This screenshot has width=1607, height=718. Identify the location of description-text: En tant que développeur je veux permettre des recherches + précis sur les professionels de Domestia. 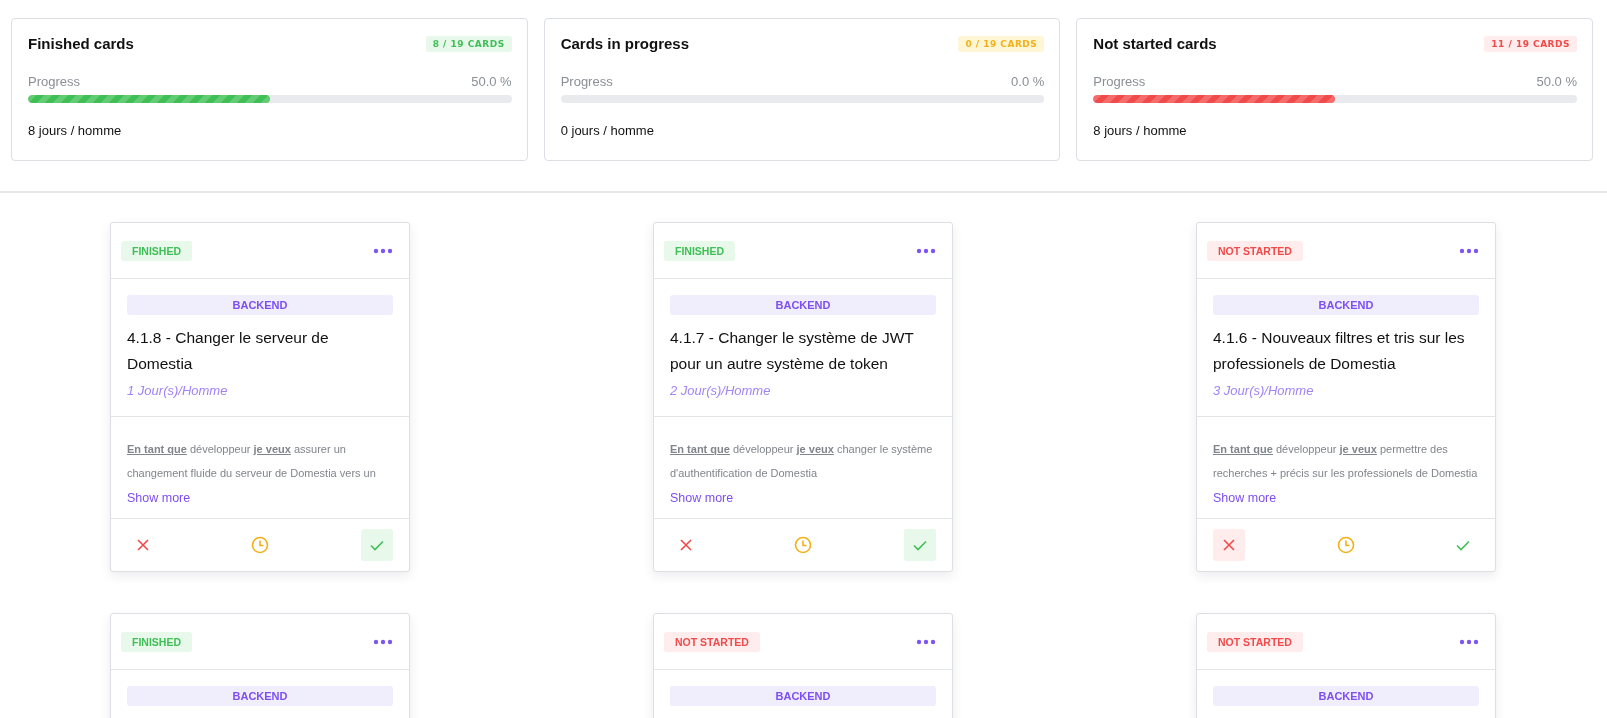
(1346, 461).